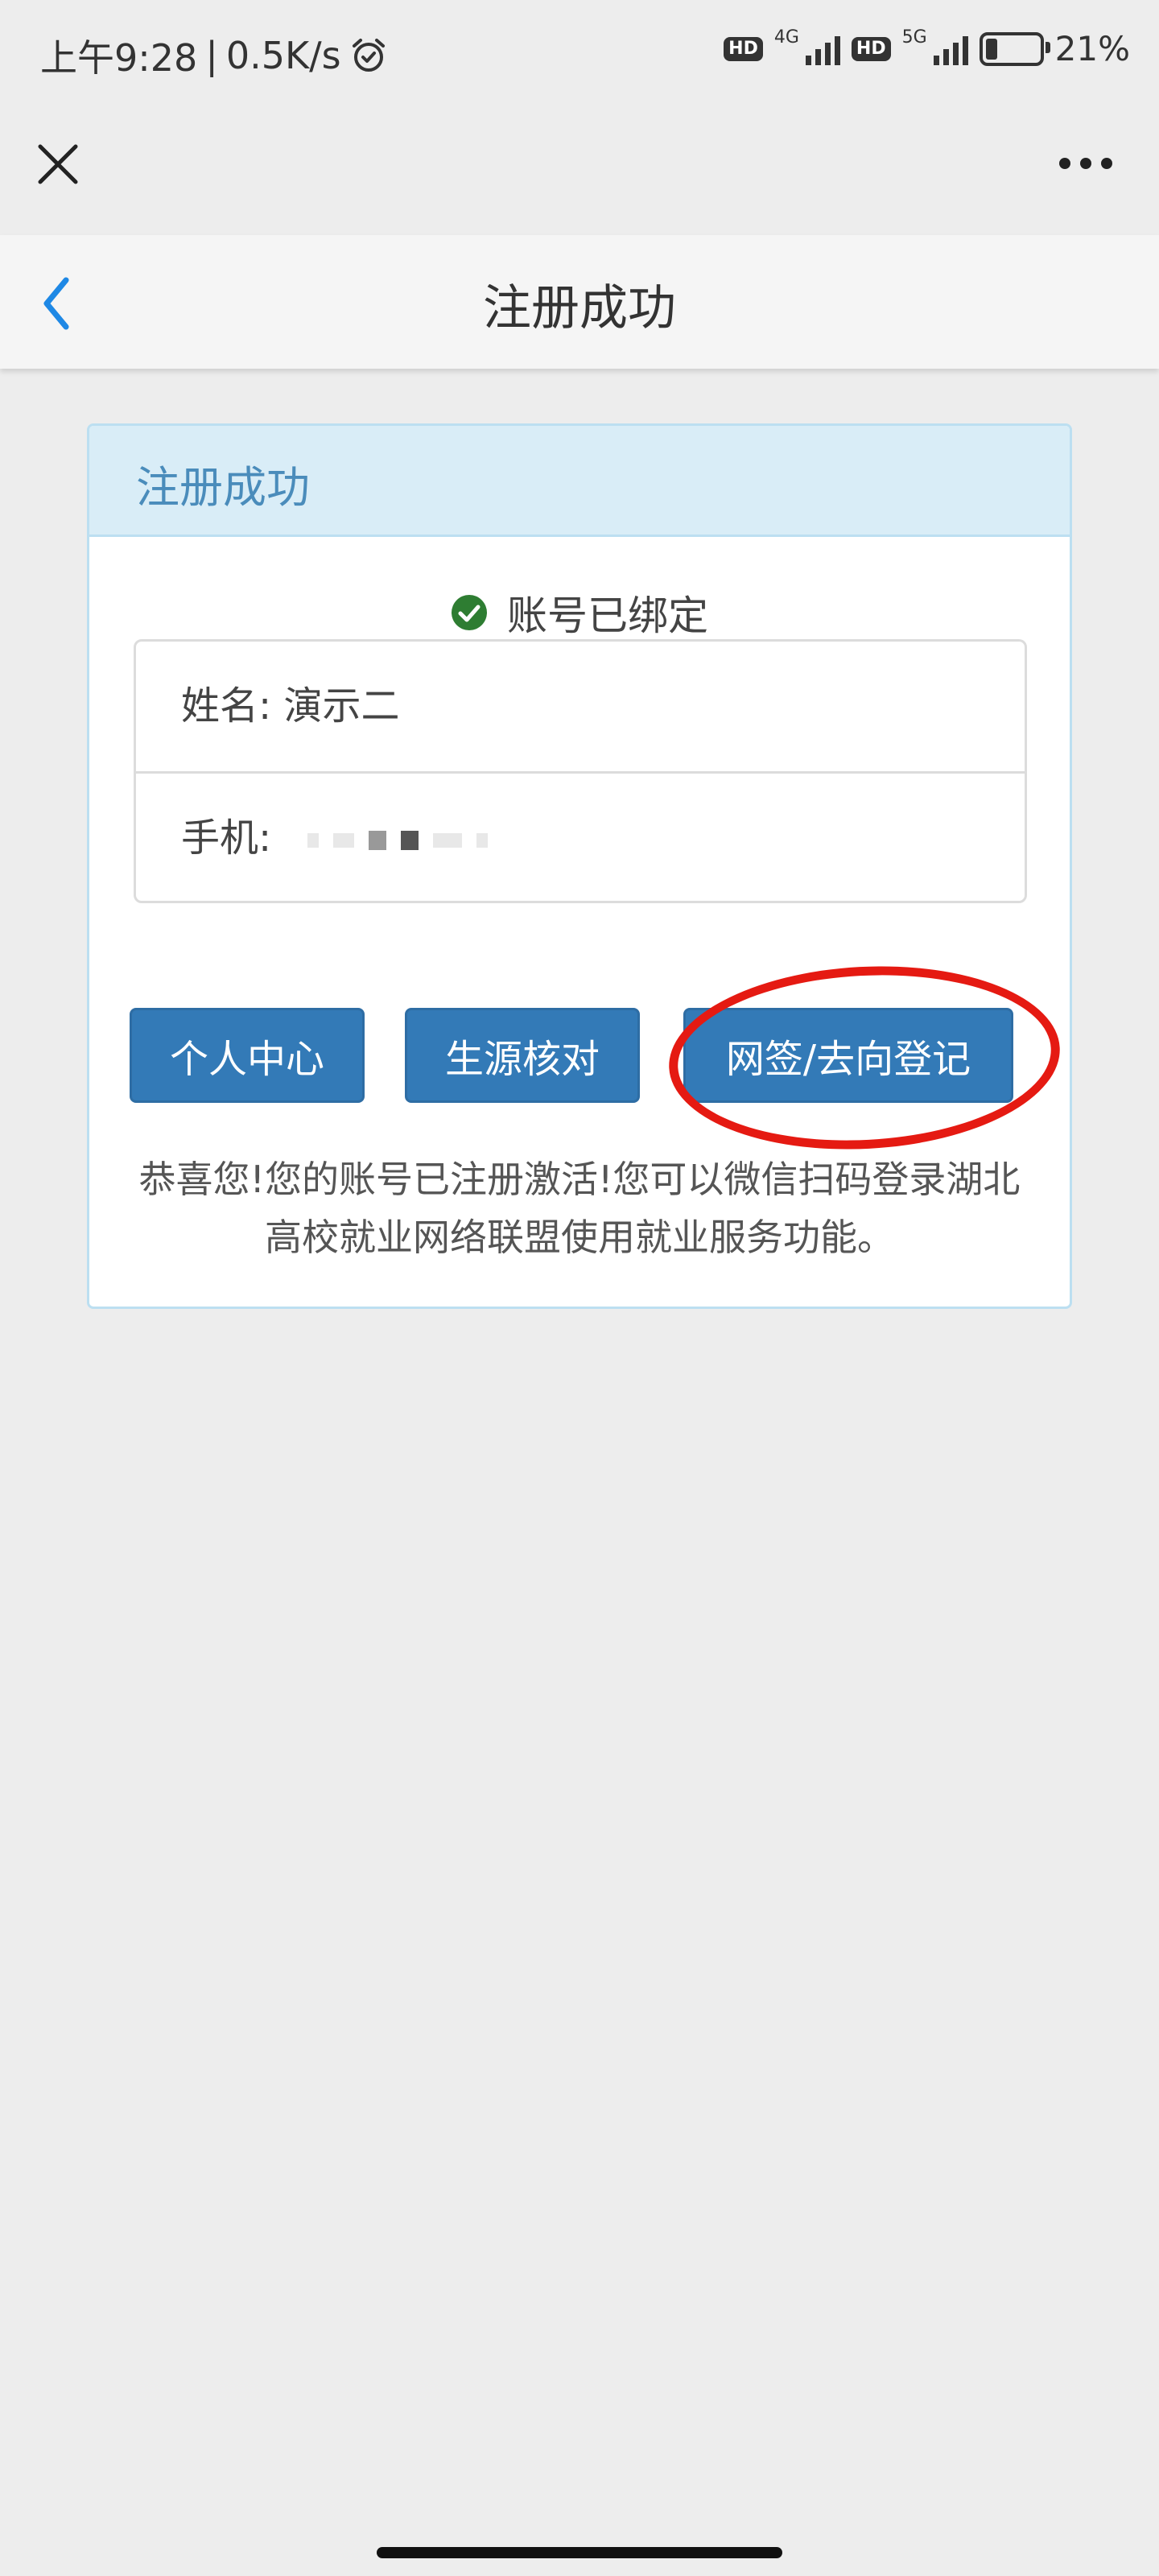 This screenshot has width=1159, height=2576. What do you see at coordinates (914, 37) in the screenshot?
I see `network-type-2: 5G` at bounding box center [914, 37].